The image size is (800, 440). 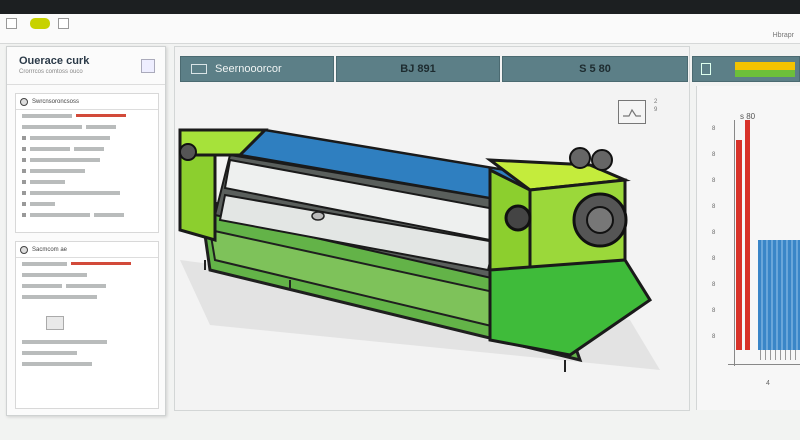 I want to click on header-tab-1-label: Seernooorcor, so click(x=248, y=69).